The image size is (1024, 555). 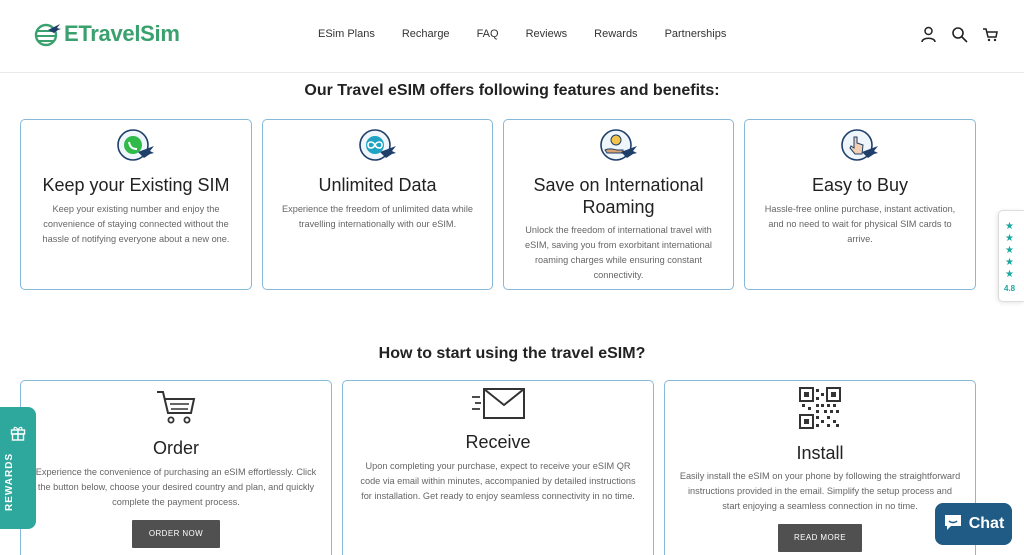 I want to click on step-title: Order, so click(x=175, y=448).